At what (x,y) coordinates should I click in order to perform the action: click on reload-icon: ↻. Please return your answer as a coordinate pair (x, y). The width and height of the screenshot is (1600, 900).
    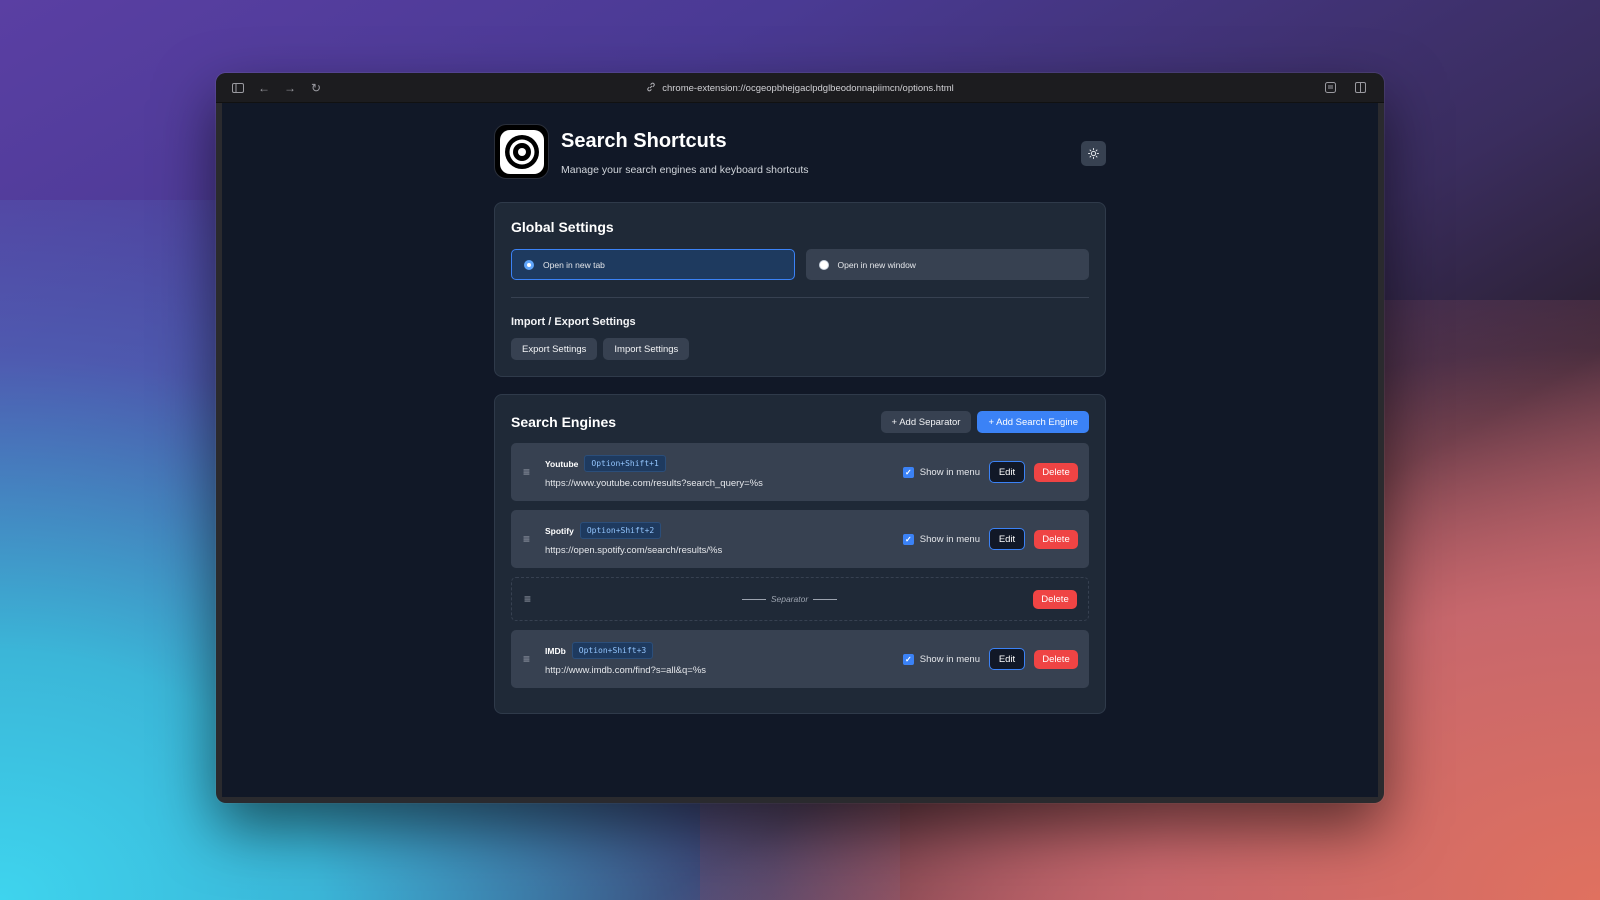
    Looking at the image, I should click on (316, 88).